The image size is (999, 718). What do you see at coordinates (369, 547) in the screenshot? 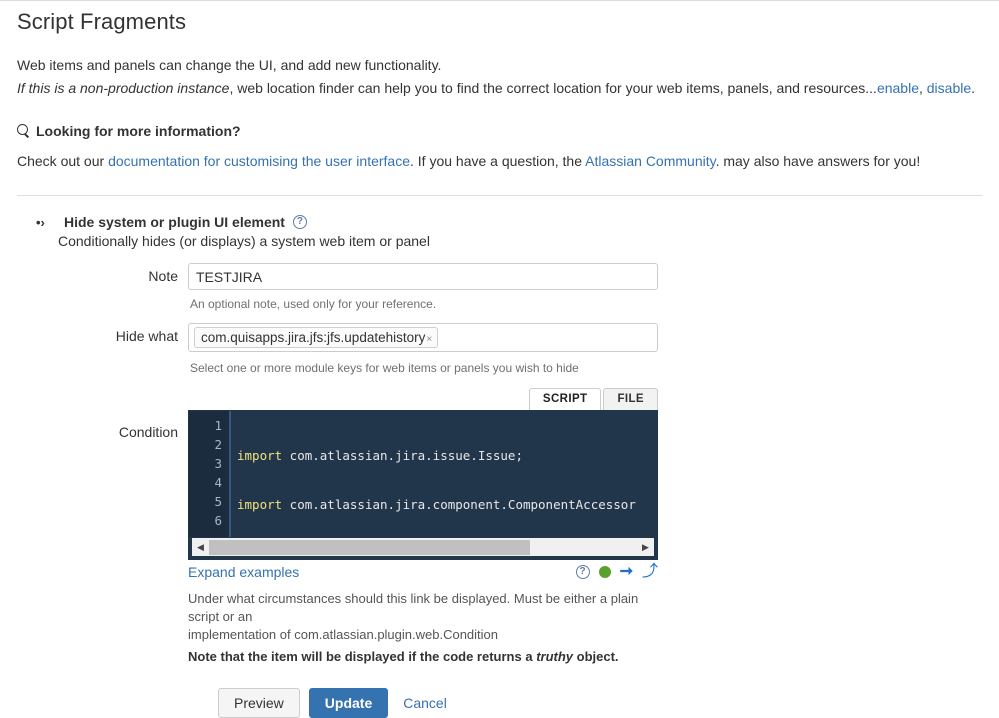
I see `scrollbar-thumb` at bounding box center [369, 547].